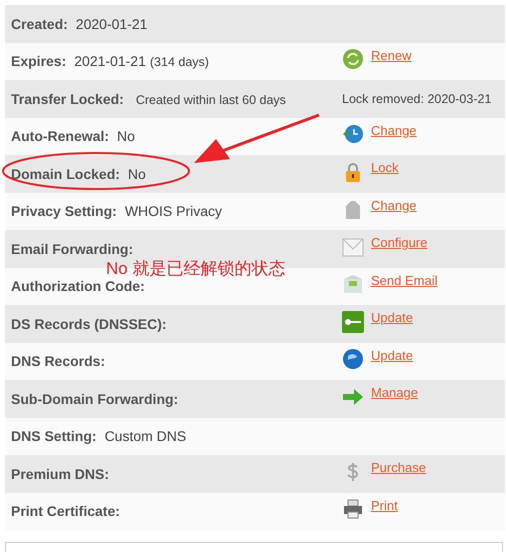  Describe the element at coordinates (145, 436) in the screenshot. I see `field-value: Custom DNS` at that location.